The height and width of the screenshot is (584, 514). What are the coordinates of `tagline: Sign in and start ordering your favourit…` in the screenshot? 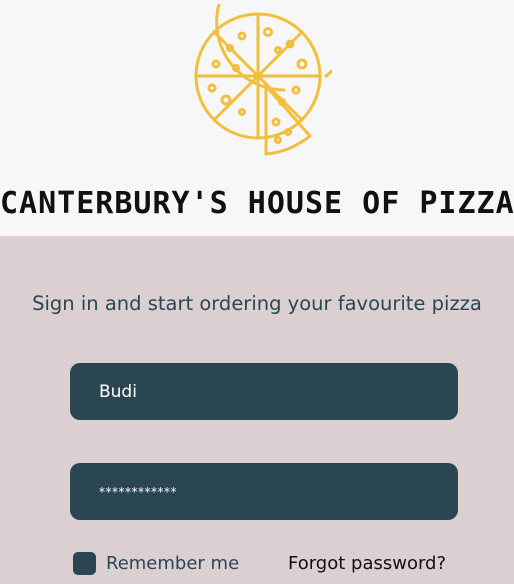 It's located at (257, 303).